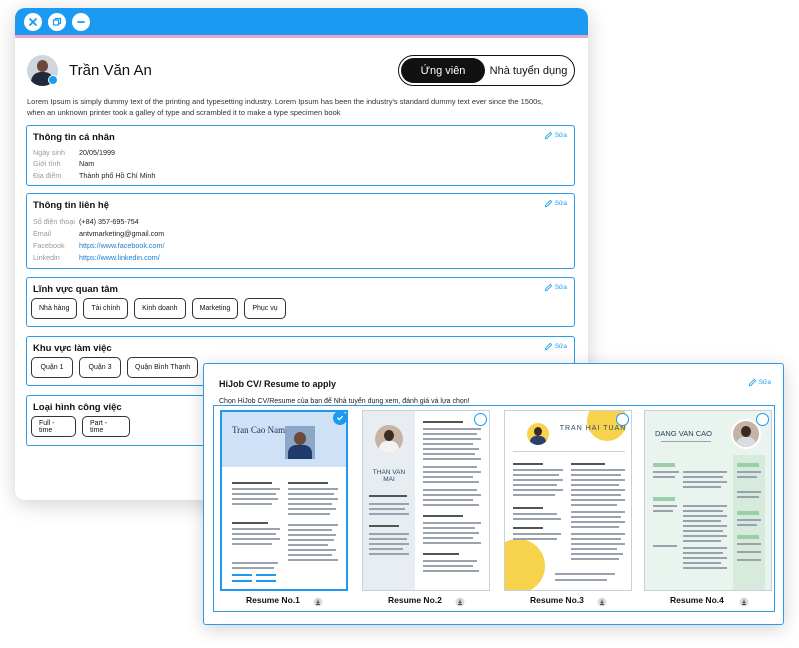 The image size is (799, 648). I want to click on resume-thumbnail-2: THAN VAN MAI, so click(426, 500).